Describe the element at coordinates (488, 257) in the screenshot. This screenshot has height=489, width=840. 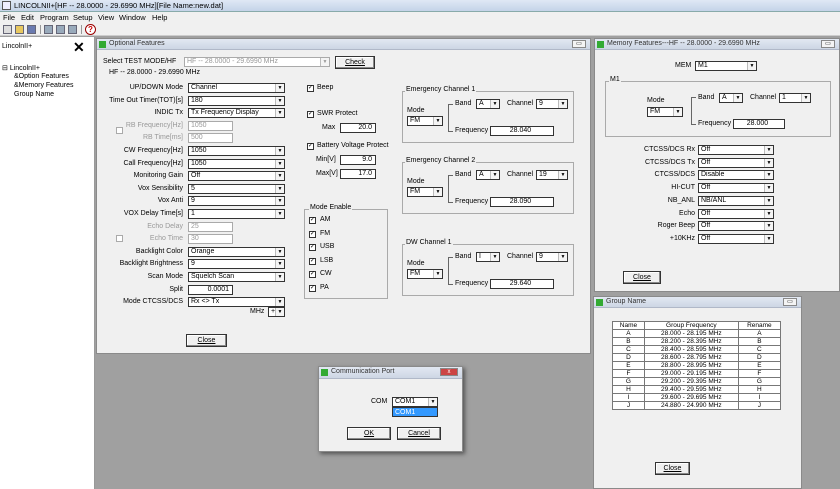
I see `channel-band-select: I ▼` at that location.